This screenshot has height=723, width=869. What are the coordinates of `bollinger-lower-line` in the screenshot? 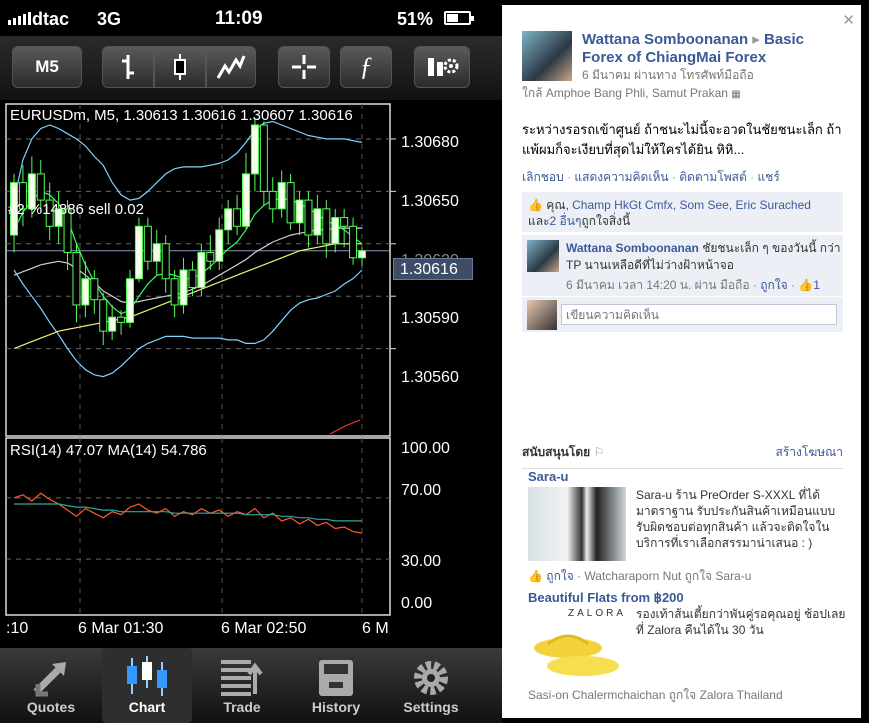 It's located at (188, 323).